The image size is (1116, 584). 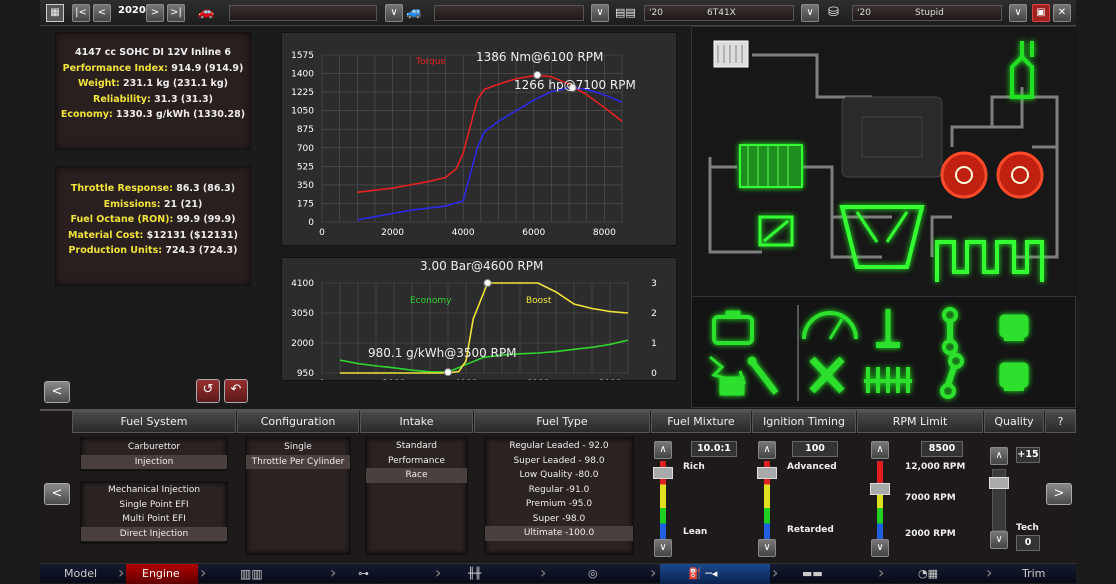 I want to click on intake-standard: Standard, so click(x=416, y=446).